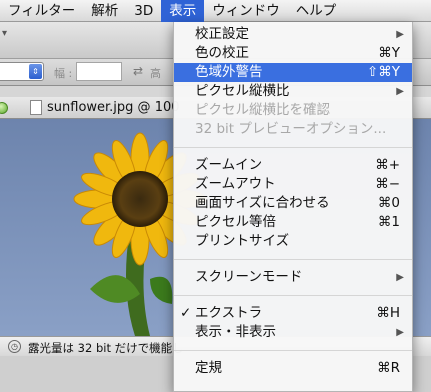  Describe the element at coordinates (242, 241) in the screenshot. I see `menu-item-label: プリントサイズ` at that location.